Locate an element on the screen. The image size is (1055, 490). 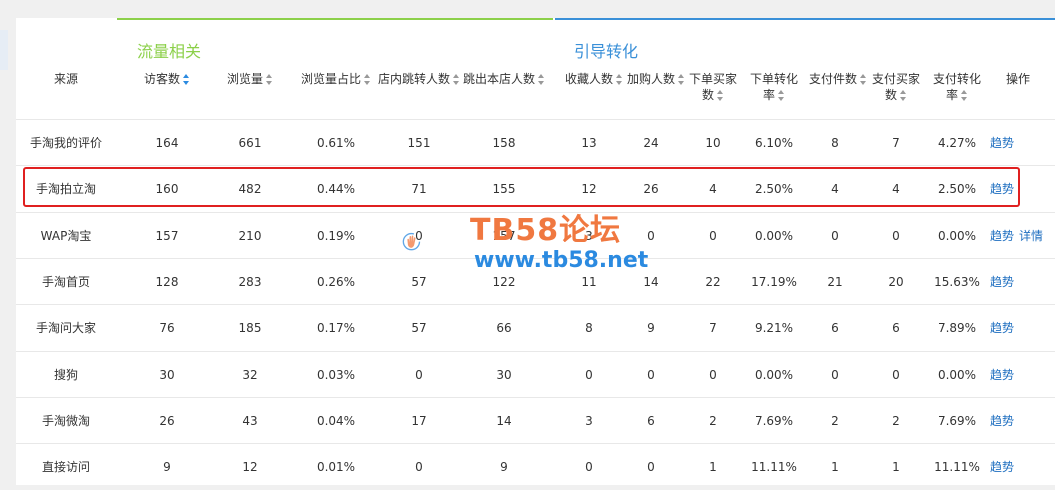
col-header-pv-ratio: 浏览量占比 is located at coordinates (336, 79).